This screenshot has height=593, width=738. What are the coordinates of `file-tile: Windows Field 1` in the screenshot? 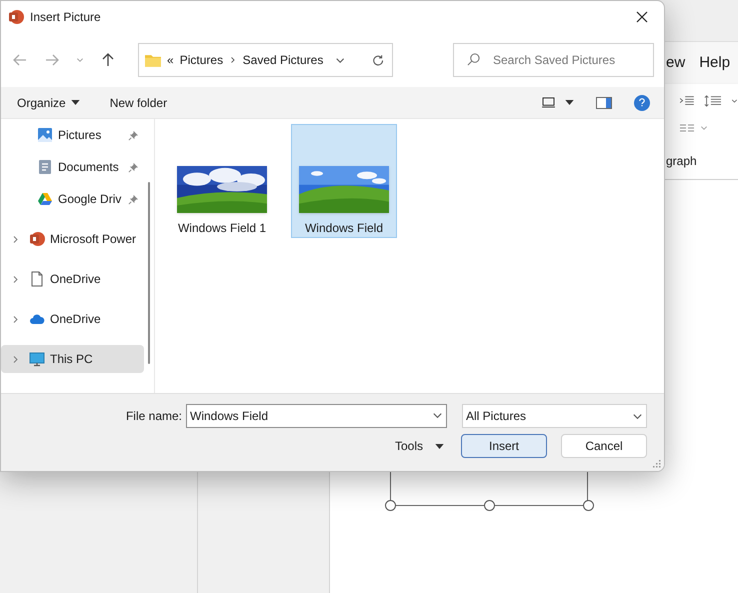 It's located at (222, 181).